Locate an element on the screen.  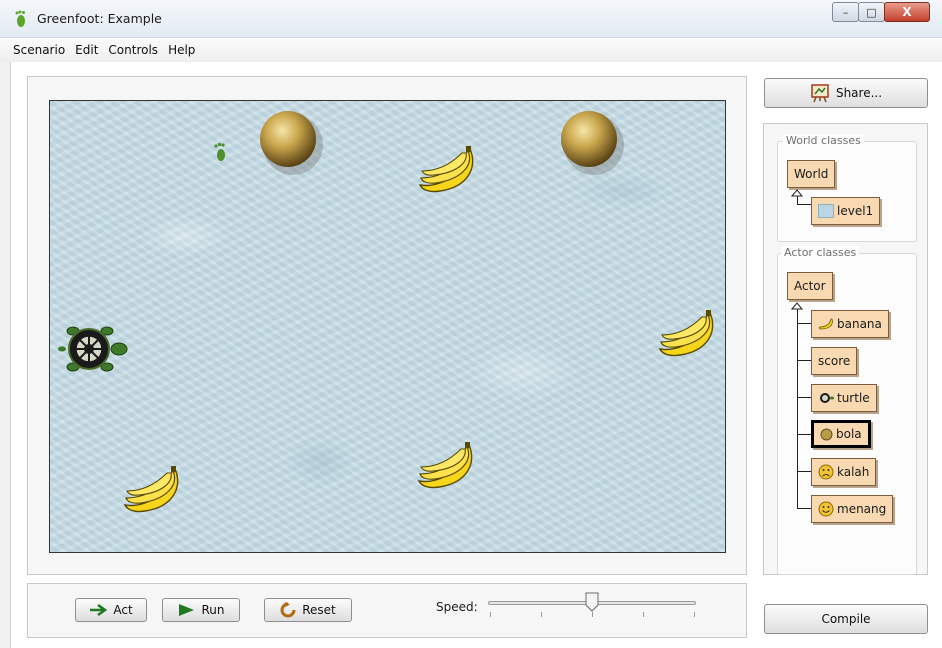
speed-slider-thumb is located at coordinates (592, 602).